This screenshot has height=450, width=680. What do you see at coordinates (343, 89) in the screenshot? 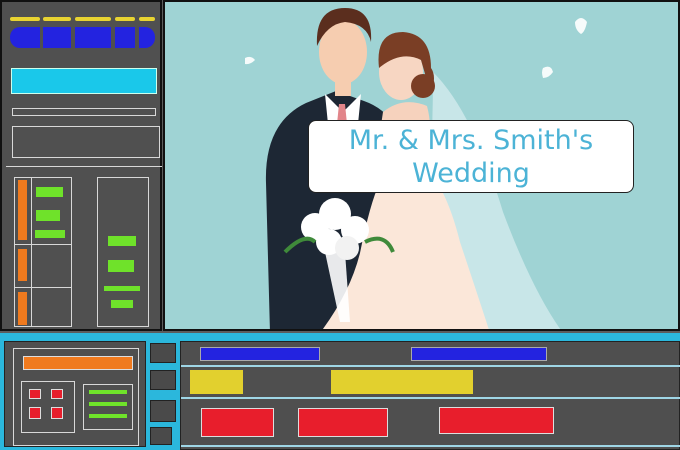
I see `groom-neck` at bounding box center [343, 89].